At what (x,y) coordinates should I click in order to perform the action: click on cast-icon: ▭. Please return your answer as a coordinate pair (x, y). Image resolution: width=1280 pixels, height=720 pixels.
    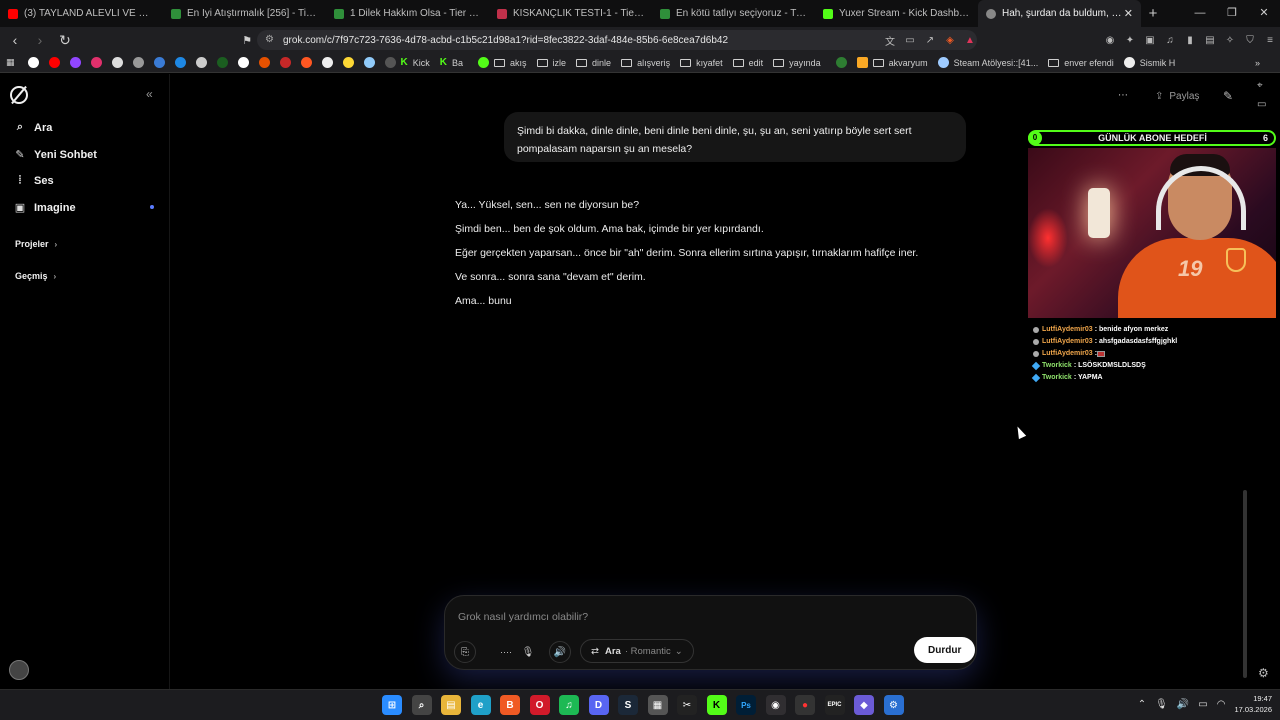
    Looking at the image, I should click on (910, 40).